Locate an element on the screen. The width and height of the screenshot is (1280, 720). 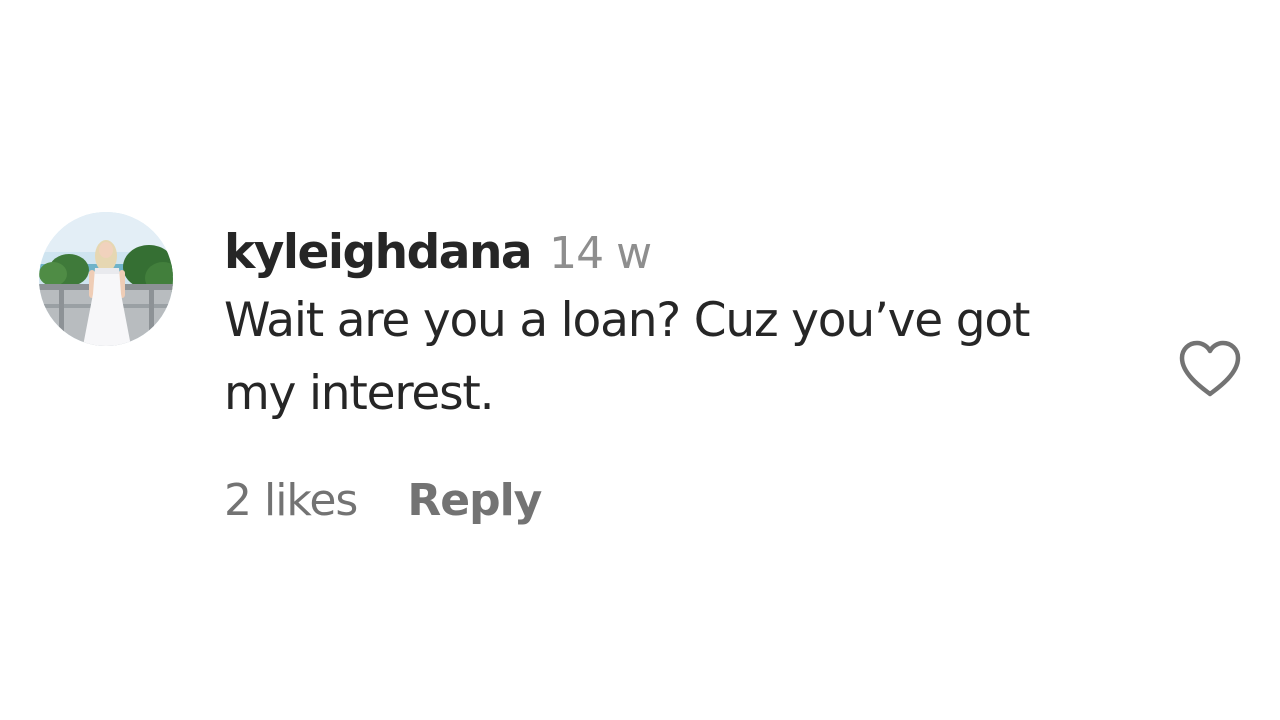
heart-outline-icon is located at coordinates (1210, 369).